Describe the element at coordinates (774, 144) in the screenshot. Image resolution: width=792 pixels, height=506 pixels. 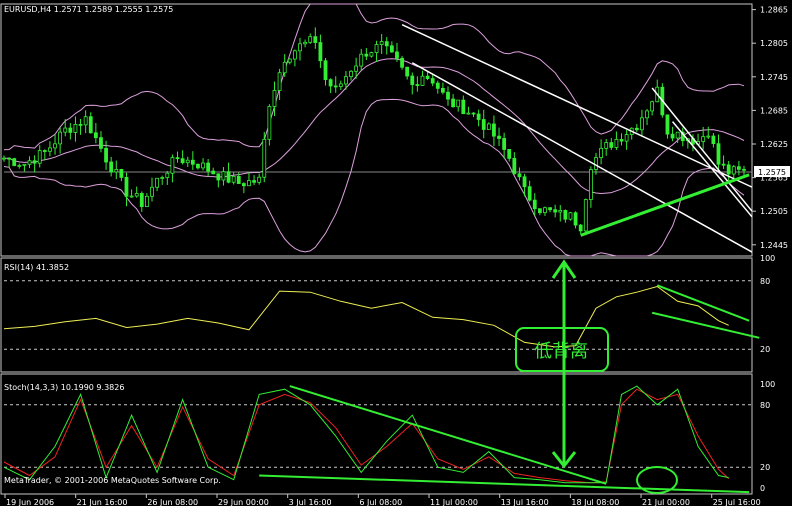
I see `price-tick-label: 1.2625` at that location.